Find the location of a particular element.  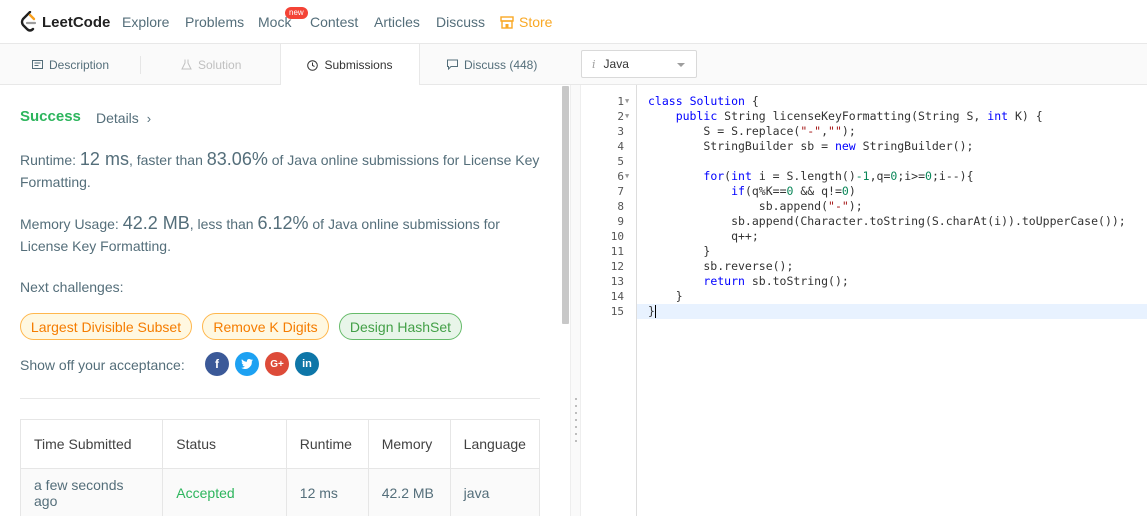

code-line: sb.append("-"); is located at coordinates (755, 206).